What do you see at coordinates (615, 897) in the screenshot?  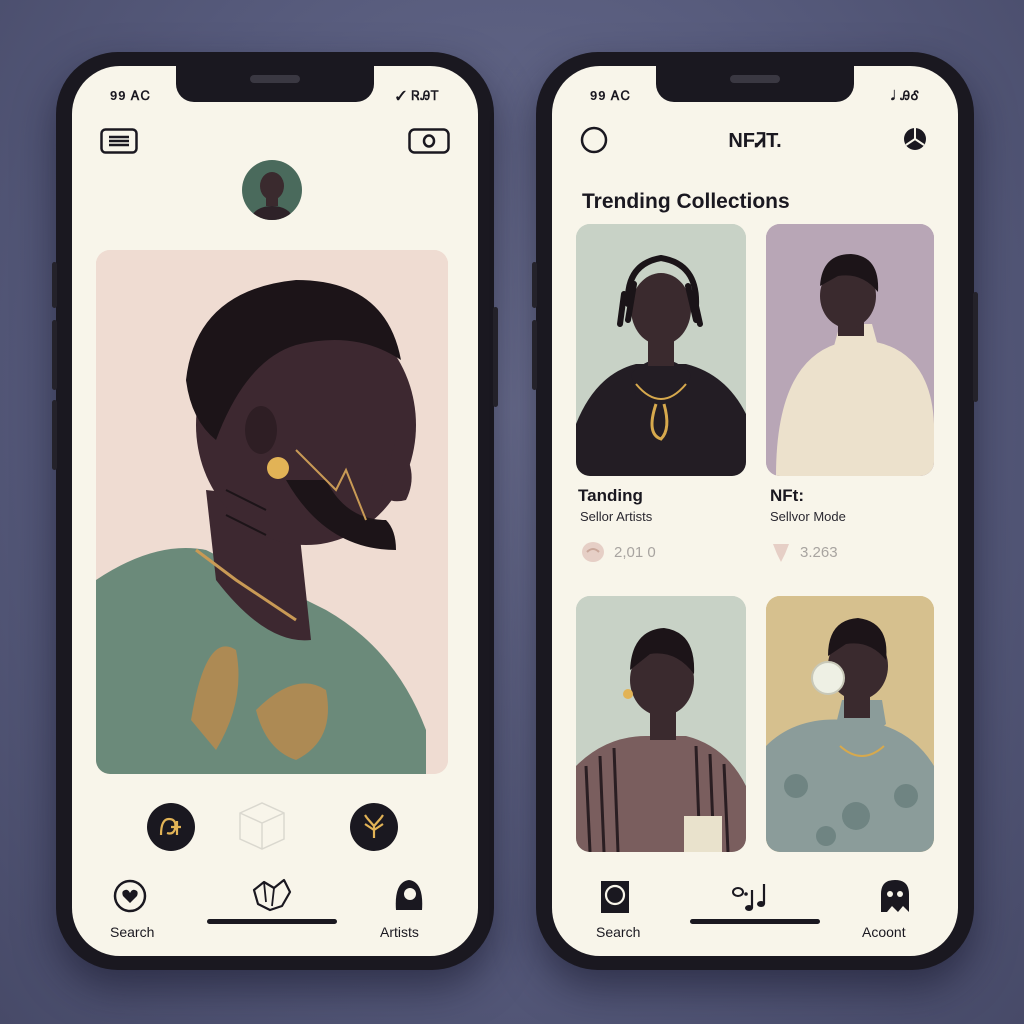 I see `square-icon` at bounding box center [615, 897].